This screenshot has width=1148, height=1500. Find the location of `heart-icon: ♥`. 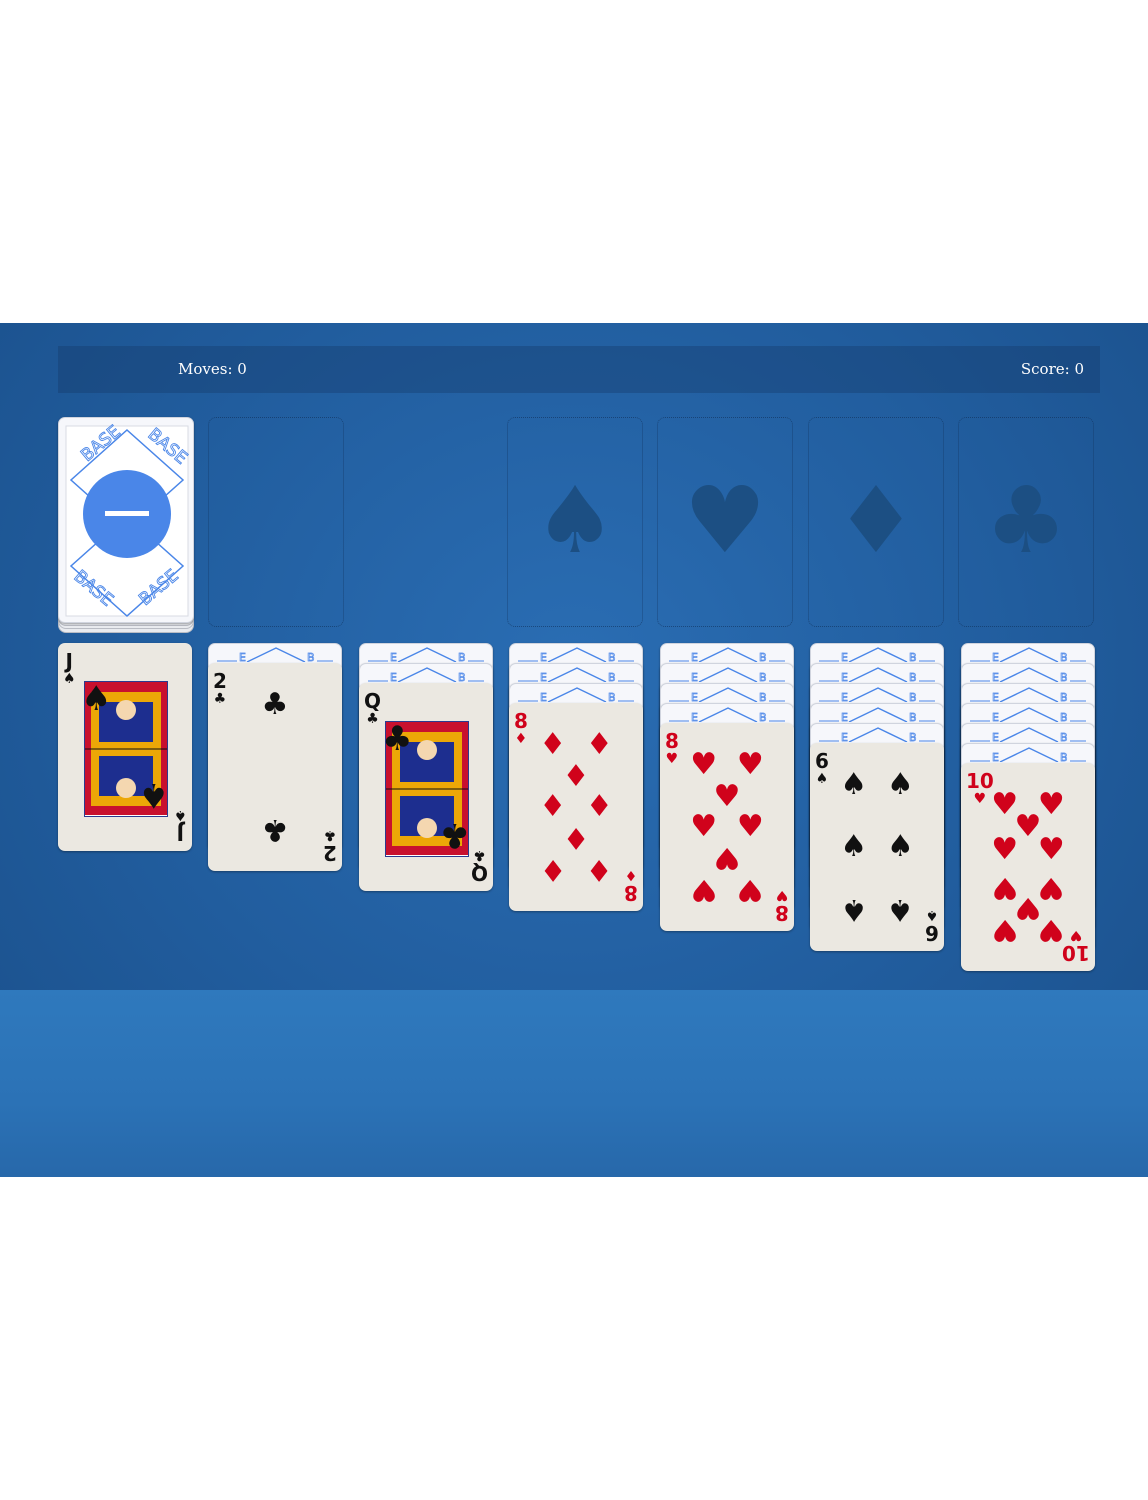

heart-icon: ♥ is located at coordinates (725, 520).